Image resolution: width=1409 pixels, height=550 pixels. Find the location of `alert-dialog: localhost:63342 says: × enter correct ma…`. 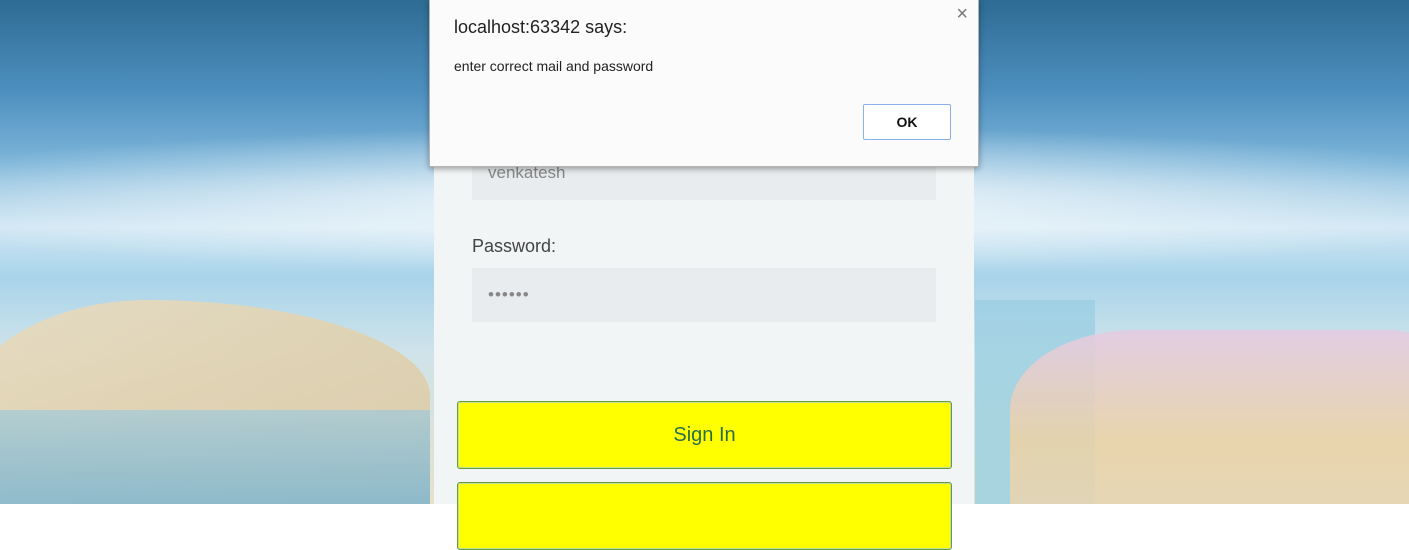

alert-dialog: localhost:63342 says: × enter correct ma… is located at coordinates (704, 83).